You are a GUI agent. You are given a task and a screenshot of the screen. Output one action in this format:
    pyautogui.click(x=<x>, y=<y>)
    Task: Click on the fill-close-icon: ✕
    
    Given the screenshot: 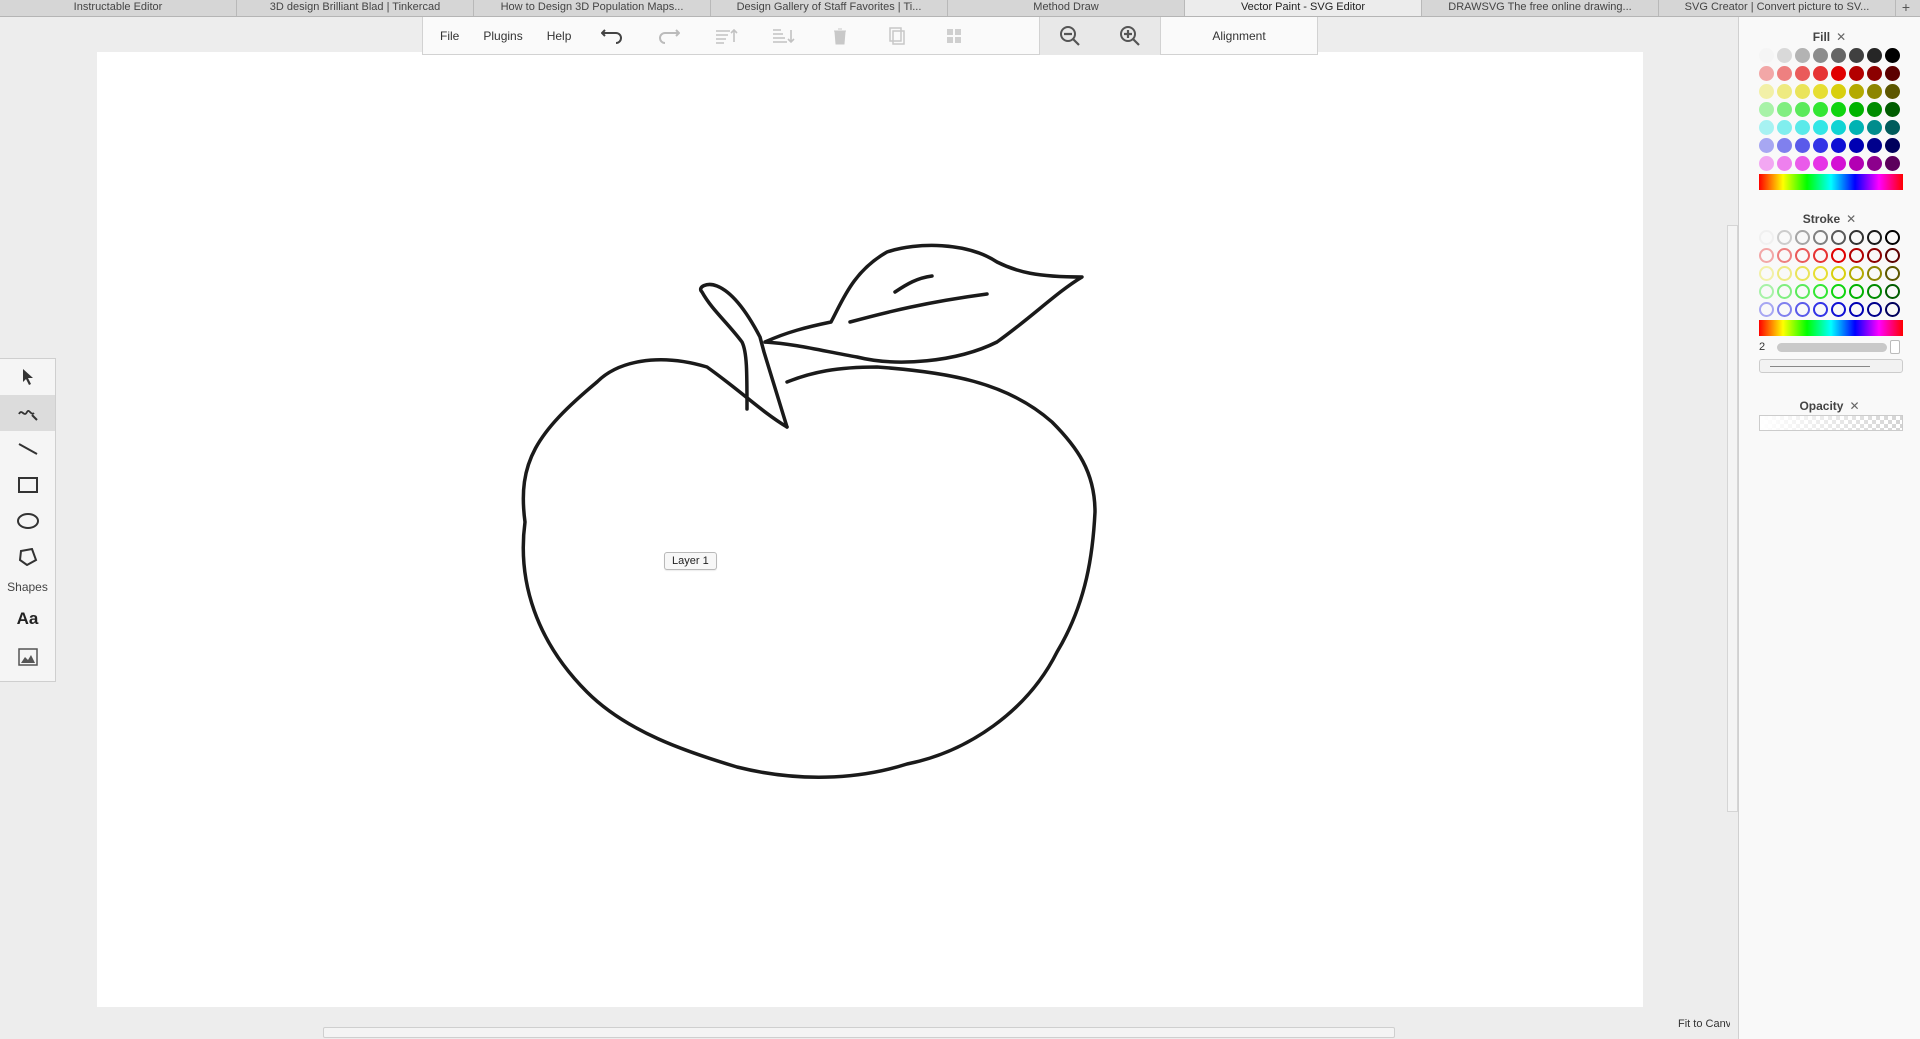 What is the action you would take?
    pyautogui.click(x=1841, y=37)
    